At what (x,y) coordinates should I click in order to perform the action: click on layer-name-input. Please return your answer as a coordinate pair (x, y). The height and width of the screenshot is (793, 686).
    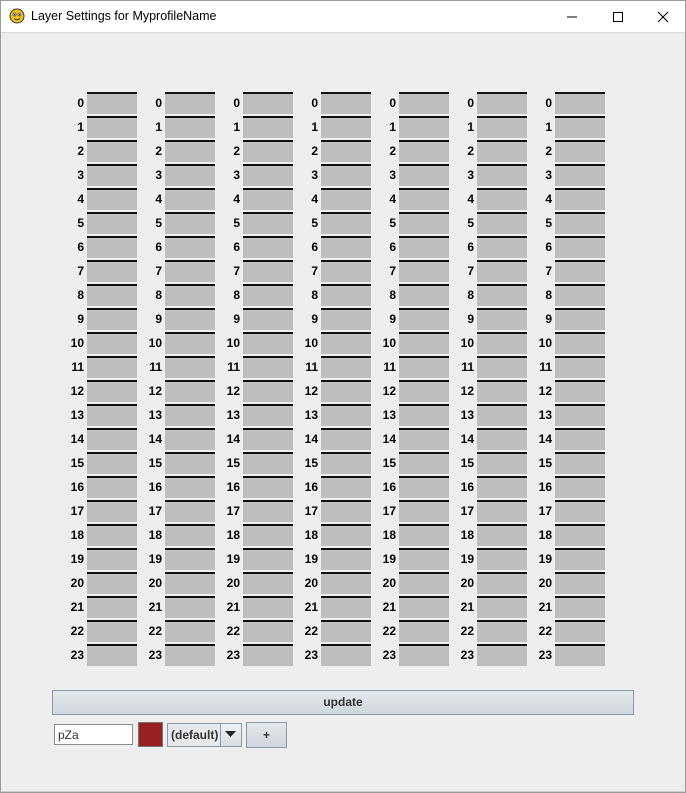
    Looking at the image, I should click on (93, 734).